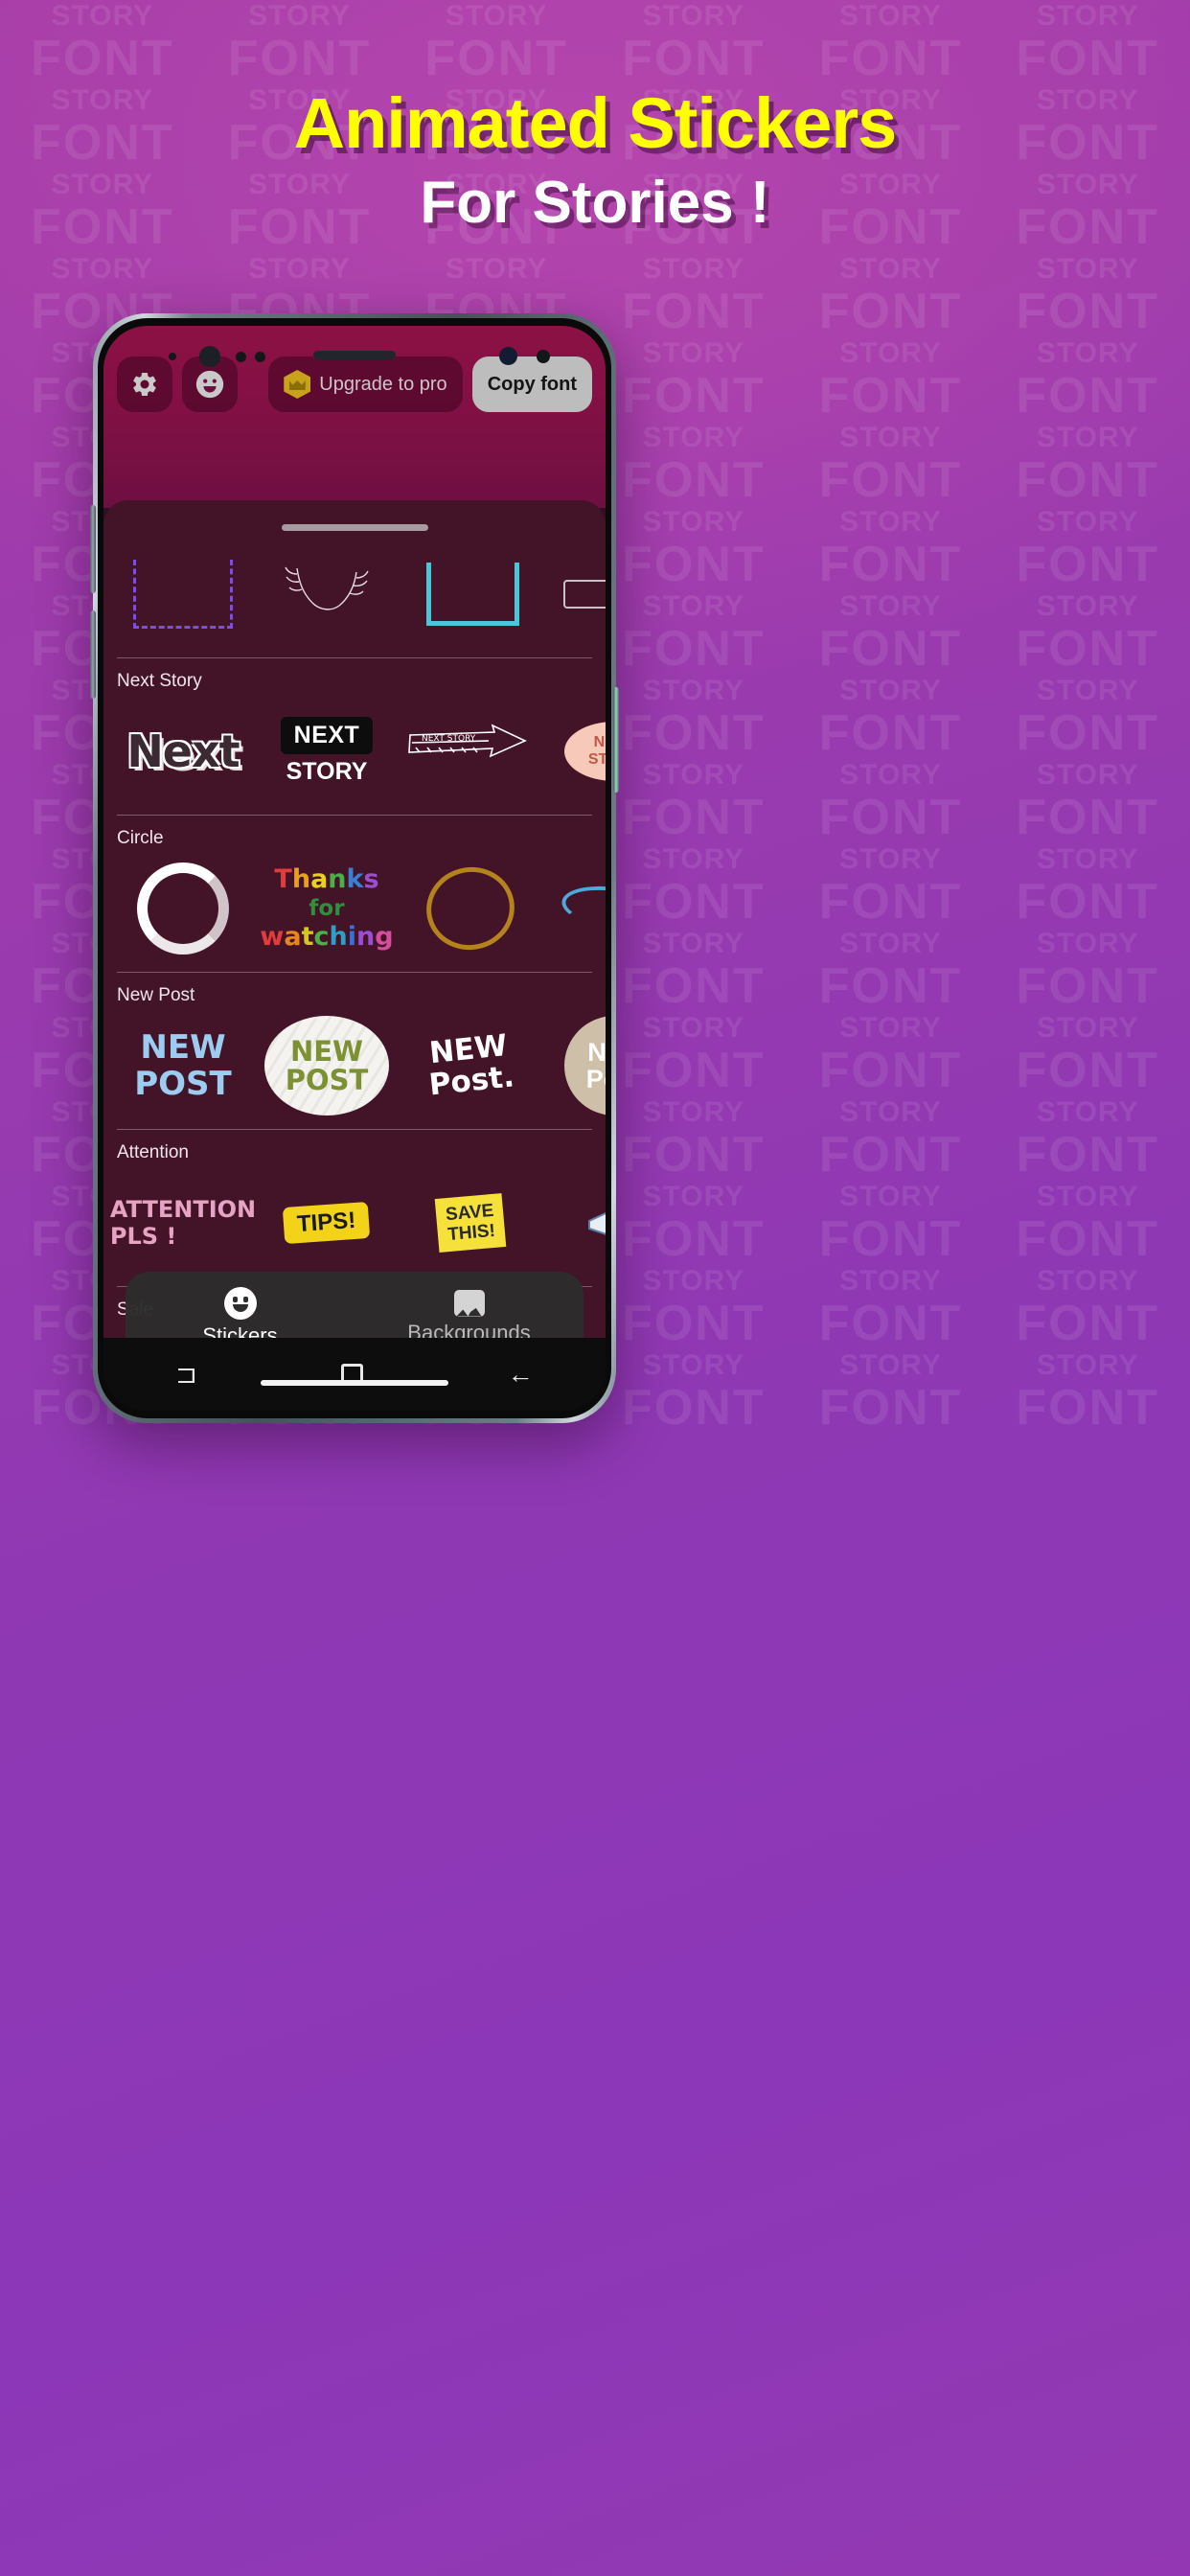 This screenshot has height=2576, width=1190. What do you see at coordinates (471, 908) in the screenshot?
I see `sticker-gold-circle-scribble` at bounding box center [471, 908].